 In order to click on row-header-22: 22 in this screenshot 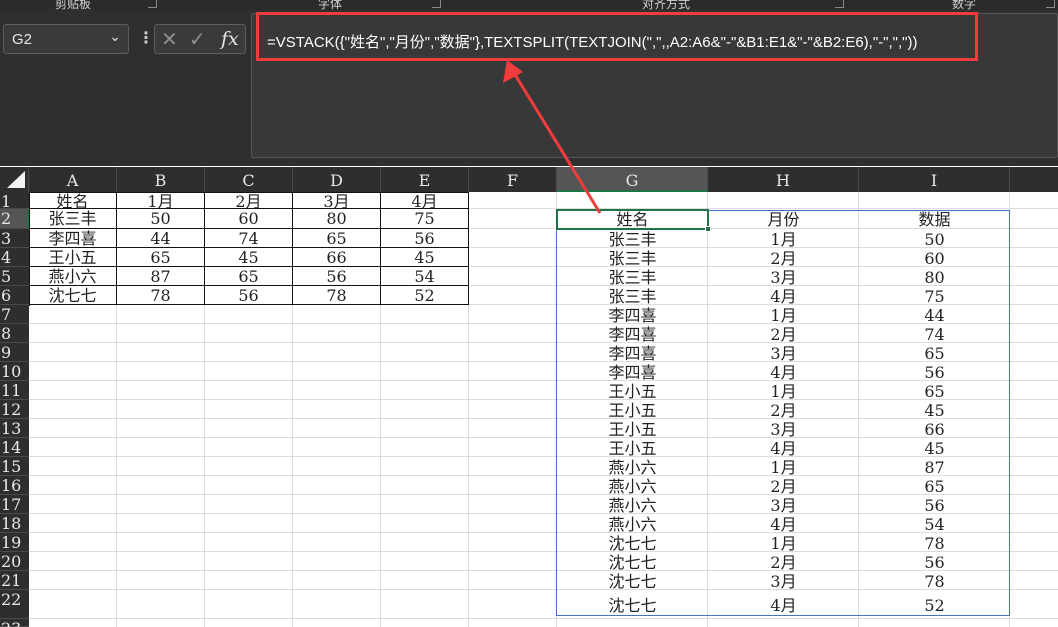, I will do `click(14, 604)`.